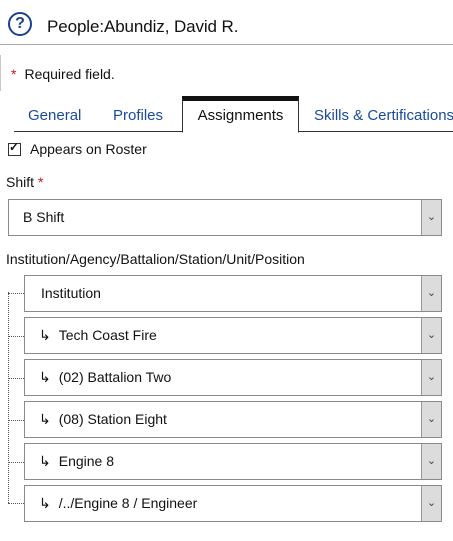 The height and width of the screenshot is (541, 453). Describe the element at coordinates (75, 26) in the screenshot. I see `page-title-prefix: People:` at that location.